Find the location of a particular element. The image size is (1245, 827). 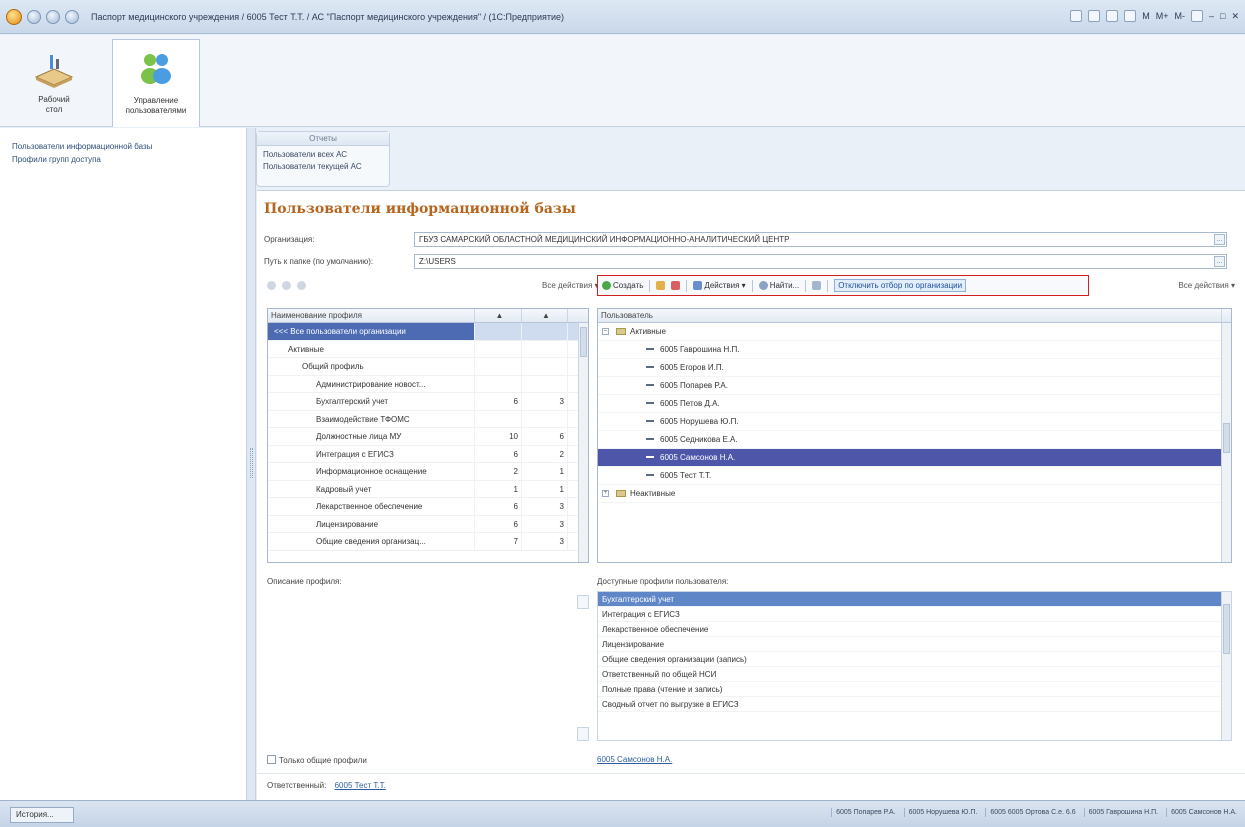

user-name: 6005 Самсонов Н.А. is located at coordinates (698, 457).